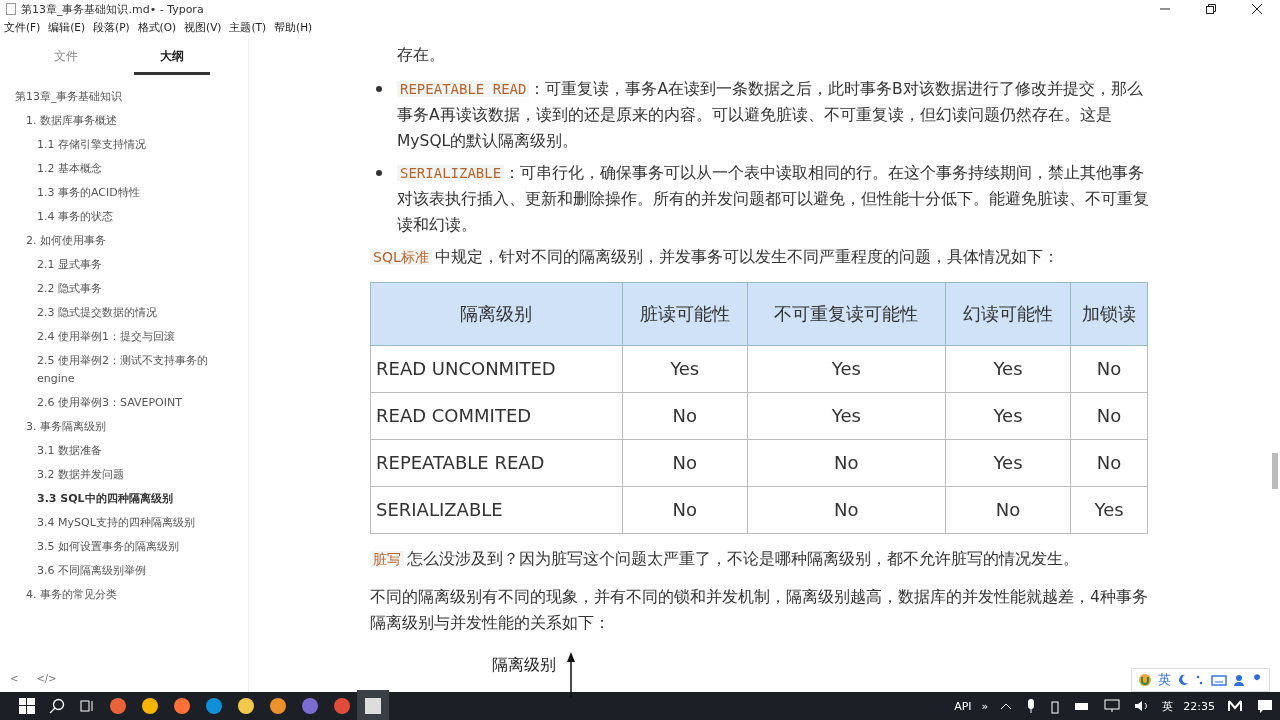 This screenshot has height=720, width=1280. Describe the element at coordinates (1211, 9) in the screenshot. I see `maximize-icon` at that location.